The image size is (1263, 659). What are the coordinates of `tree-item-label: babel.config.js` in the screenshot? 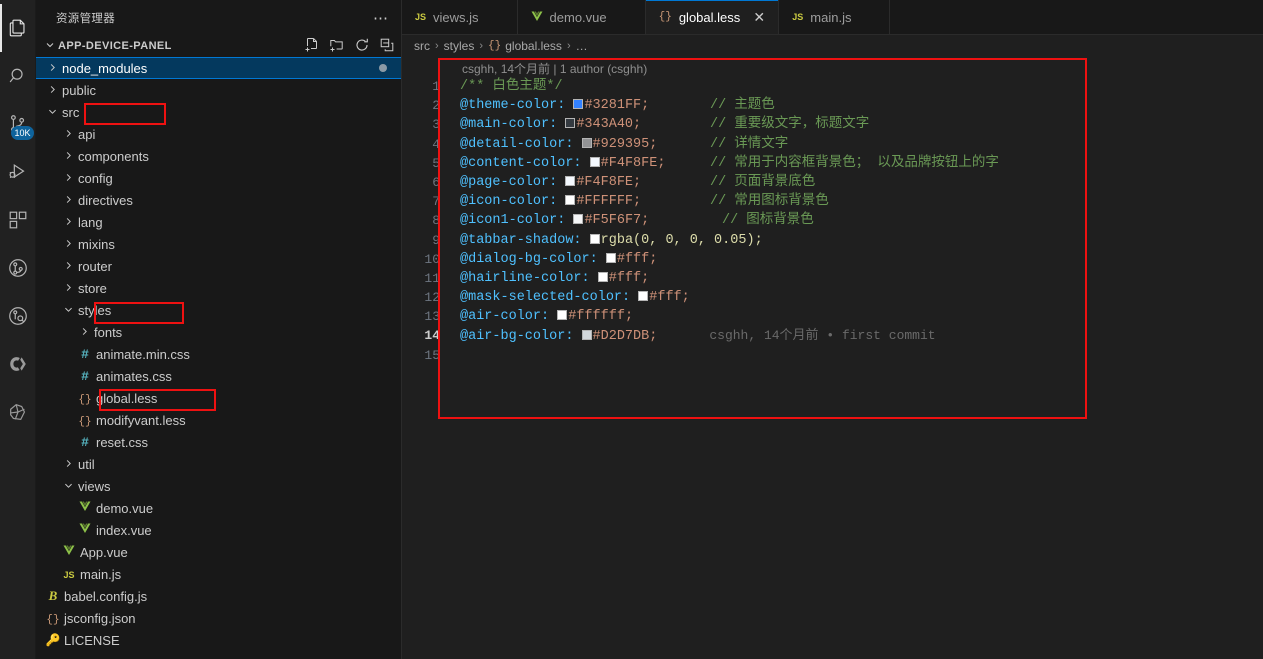 It's located at (106, 596).